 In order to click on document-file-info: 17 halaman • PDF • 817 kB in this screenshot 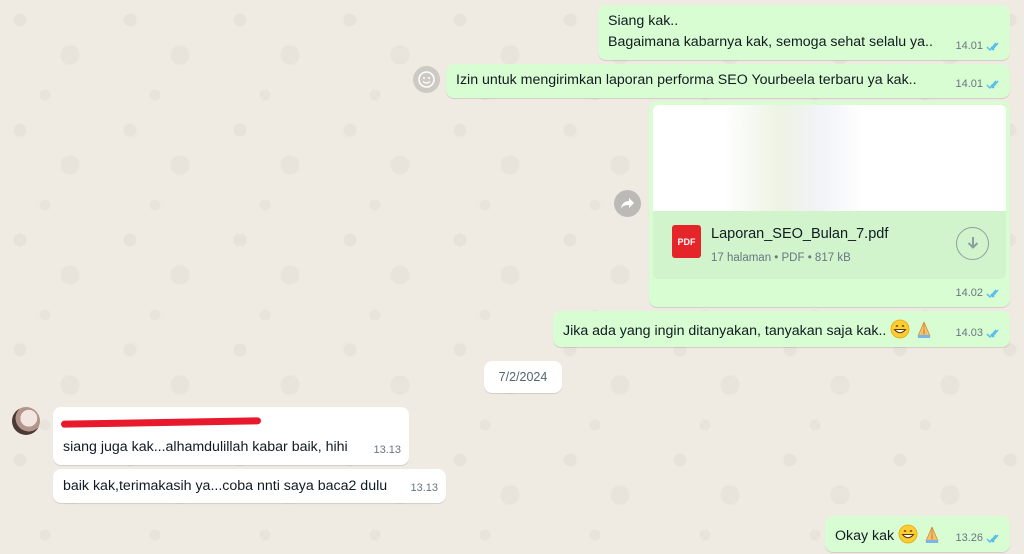, I will do `click(781, 258)`.